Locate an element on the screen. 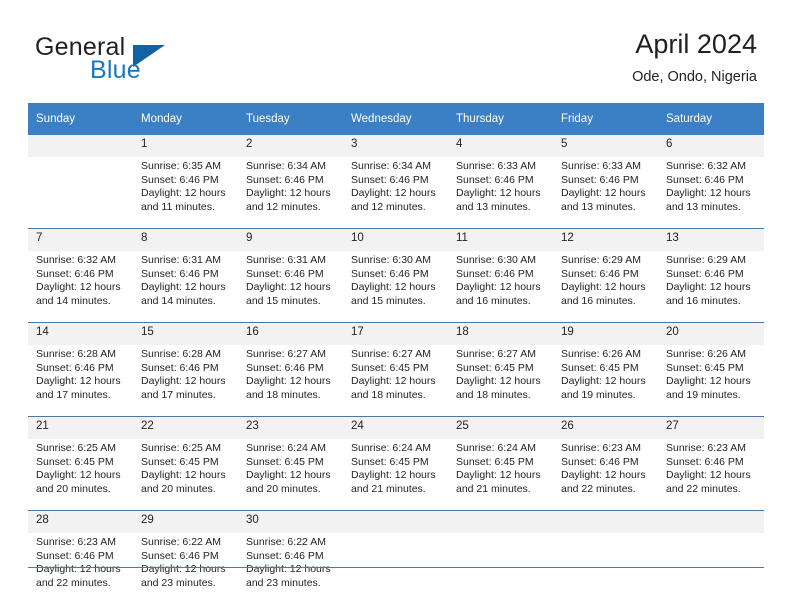 The width and height of the screenshot is (792, 612). day-number: 18 is located at coordinates (500, 333).